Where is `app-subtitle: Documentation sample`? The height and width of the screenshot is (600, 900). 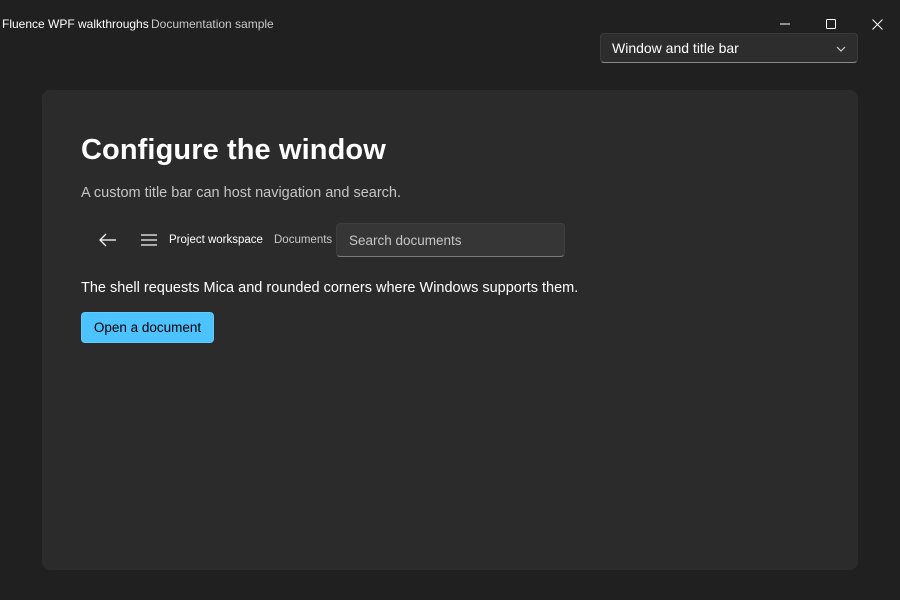 app-subtitle: Documentation sample is located at coordinates (212, 24).